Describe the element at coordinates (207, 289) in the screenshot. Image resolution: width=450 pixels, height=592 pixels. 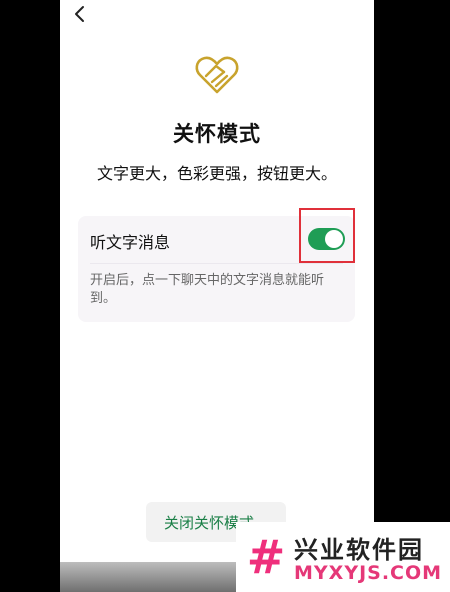
I see `setting-description: 开启后，点一下聊天中的文字消息就能听到。` at that location.